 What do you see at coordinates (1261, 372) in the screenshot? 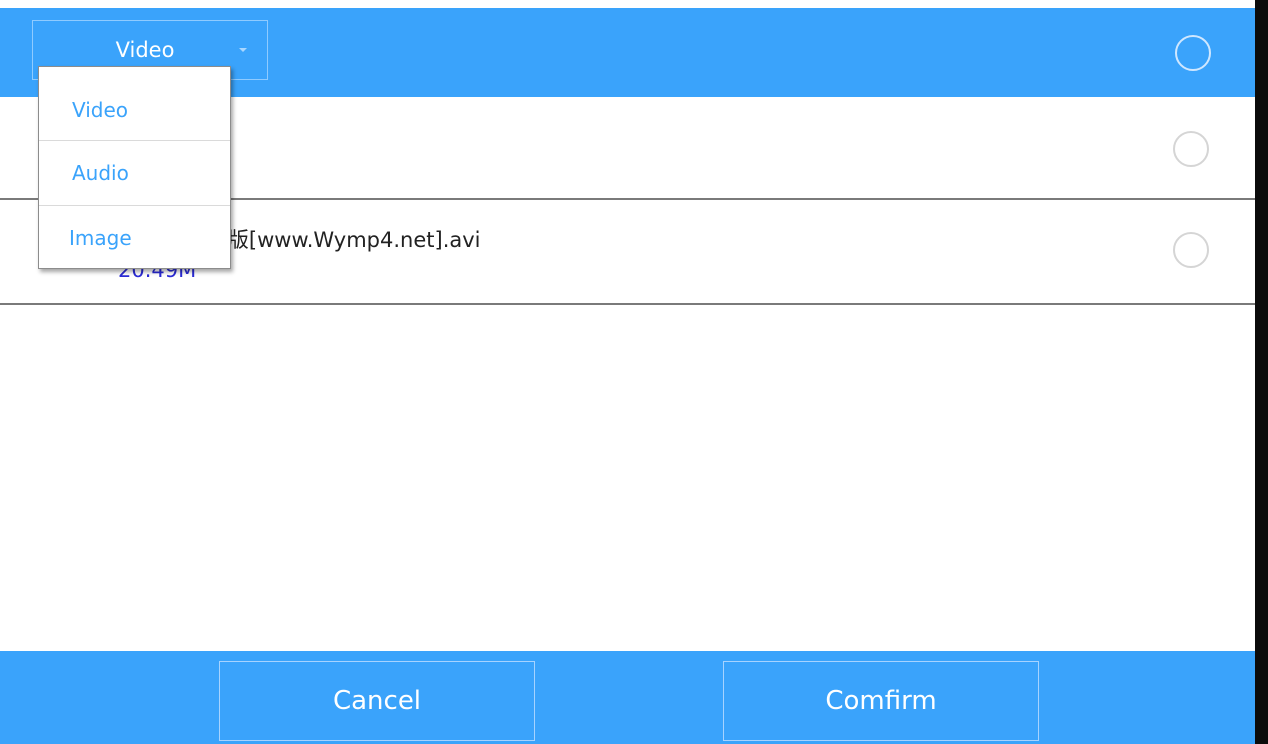
I see `screen-edge` at bounding box center [1261, 372].